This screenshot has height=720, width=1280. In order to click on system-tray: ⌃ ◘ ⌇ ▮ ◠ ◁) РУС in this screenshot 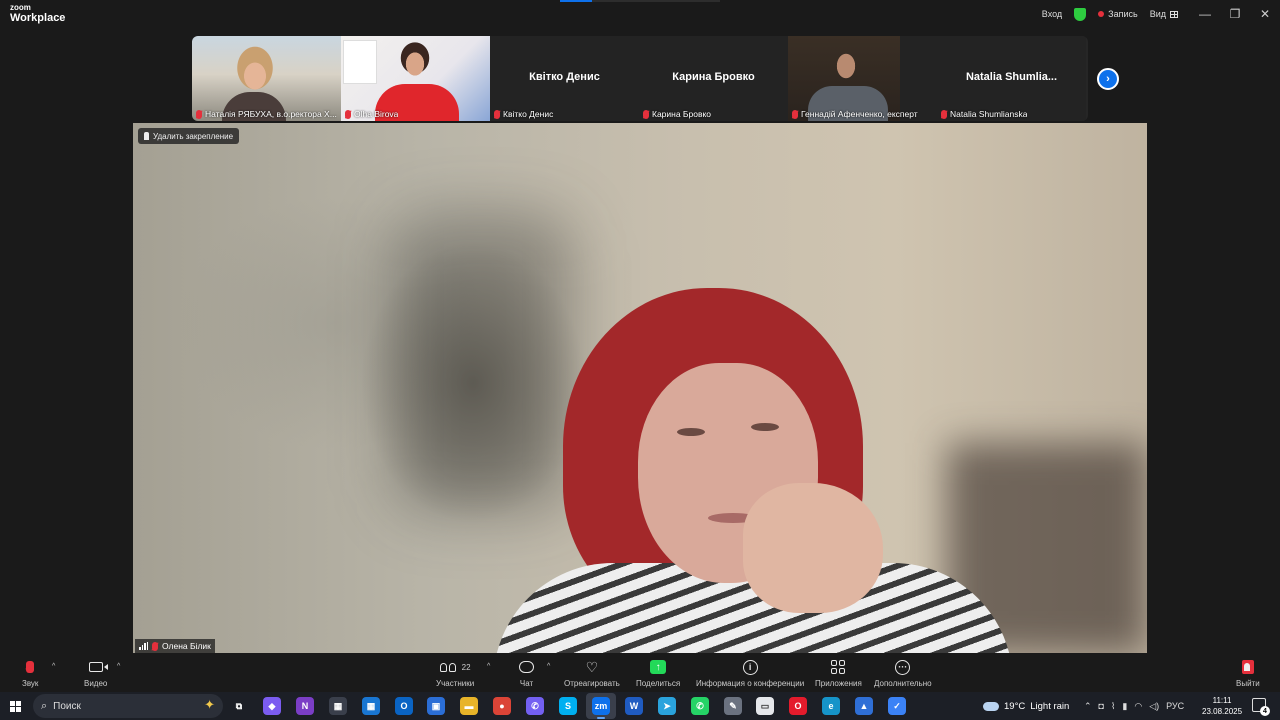, I will do `click(1134, 706)`.